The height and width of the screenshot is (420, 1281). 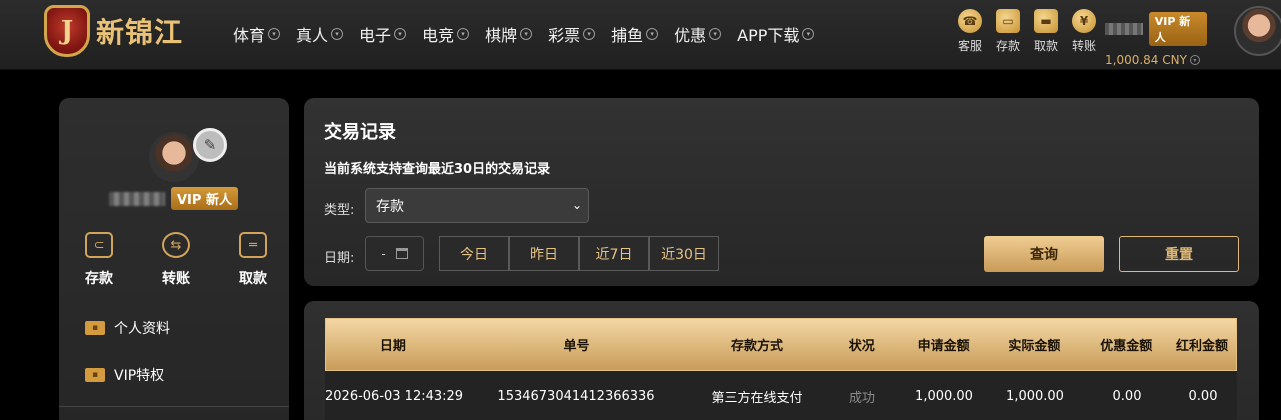 What do you see at coordinates (99, 260) in the screenshot?
I see `sidebar-deposit-button: ⊂ 存款` at bounding box center [99, 260].